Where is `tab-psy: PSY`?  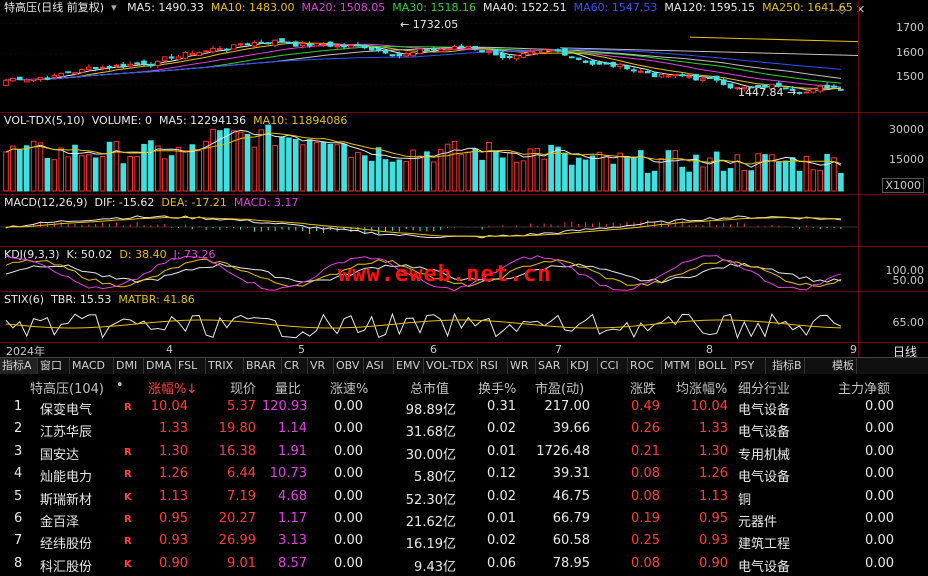 tab-psy: PSY is located at coordinates (749, 366).